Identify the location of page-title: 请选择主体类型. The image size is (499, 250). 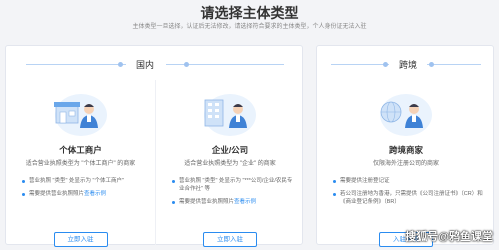
(249, 13).